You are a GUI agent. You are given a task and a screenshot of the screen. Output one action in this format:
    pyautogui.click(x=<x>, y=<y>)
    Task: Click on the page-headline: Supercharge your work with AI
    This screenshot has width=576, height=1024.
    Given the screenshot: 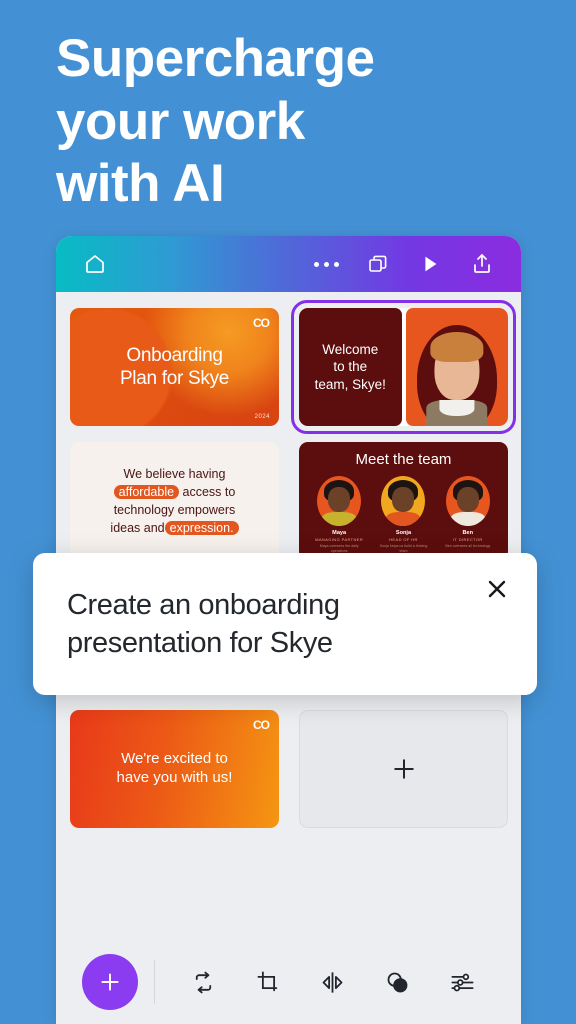 What is the action you would take?
    pyautogui.click(x=291, y=122)
    